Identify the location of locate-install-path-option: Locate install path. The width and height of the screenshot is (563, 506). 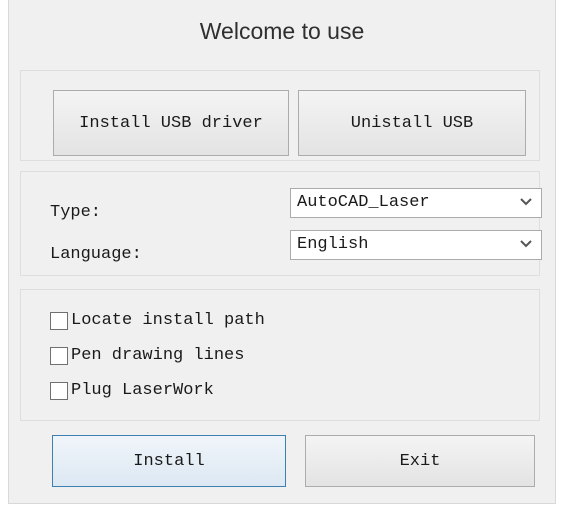
(157, 320).